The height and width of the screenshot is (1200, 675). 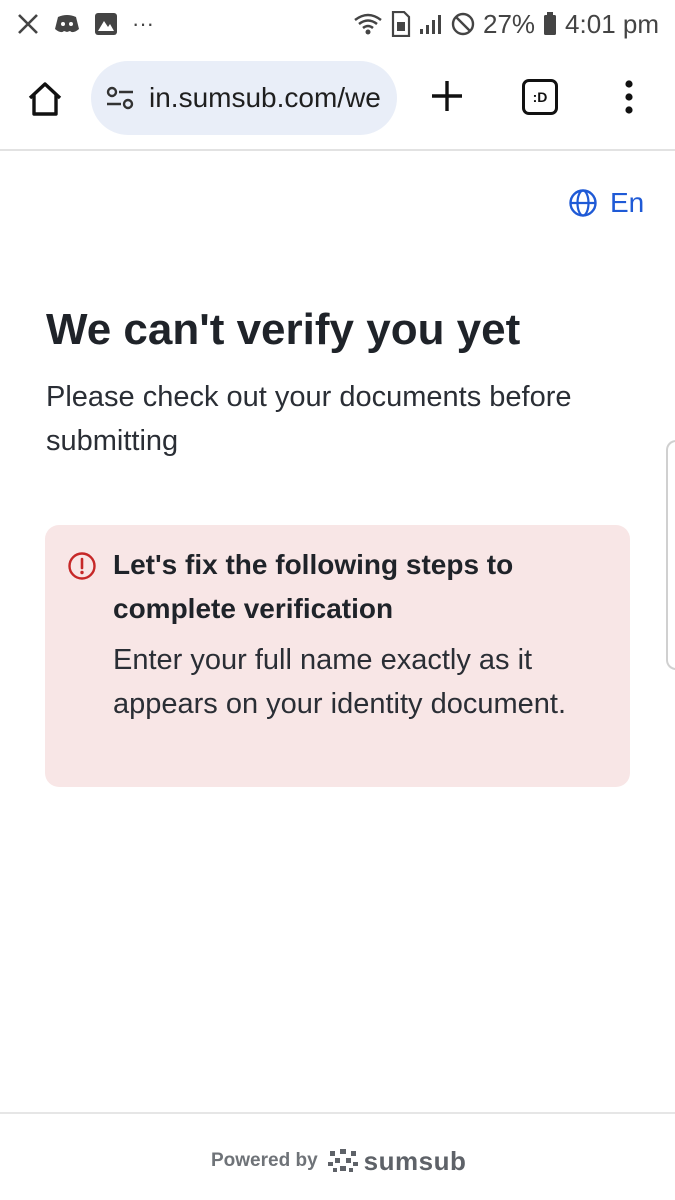 I want to click on browser-toolbar: in.sumsub.com/websdk/p/verify :D, so click(x=337, y=103).